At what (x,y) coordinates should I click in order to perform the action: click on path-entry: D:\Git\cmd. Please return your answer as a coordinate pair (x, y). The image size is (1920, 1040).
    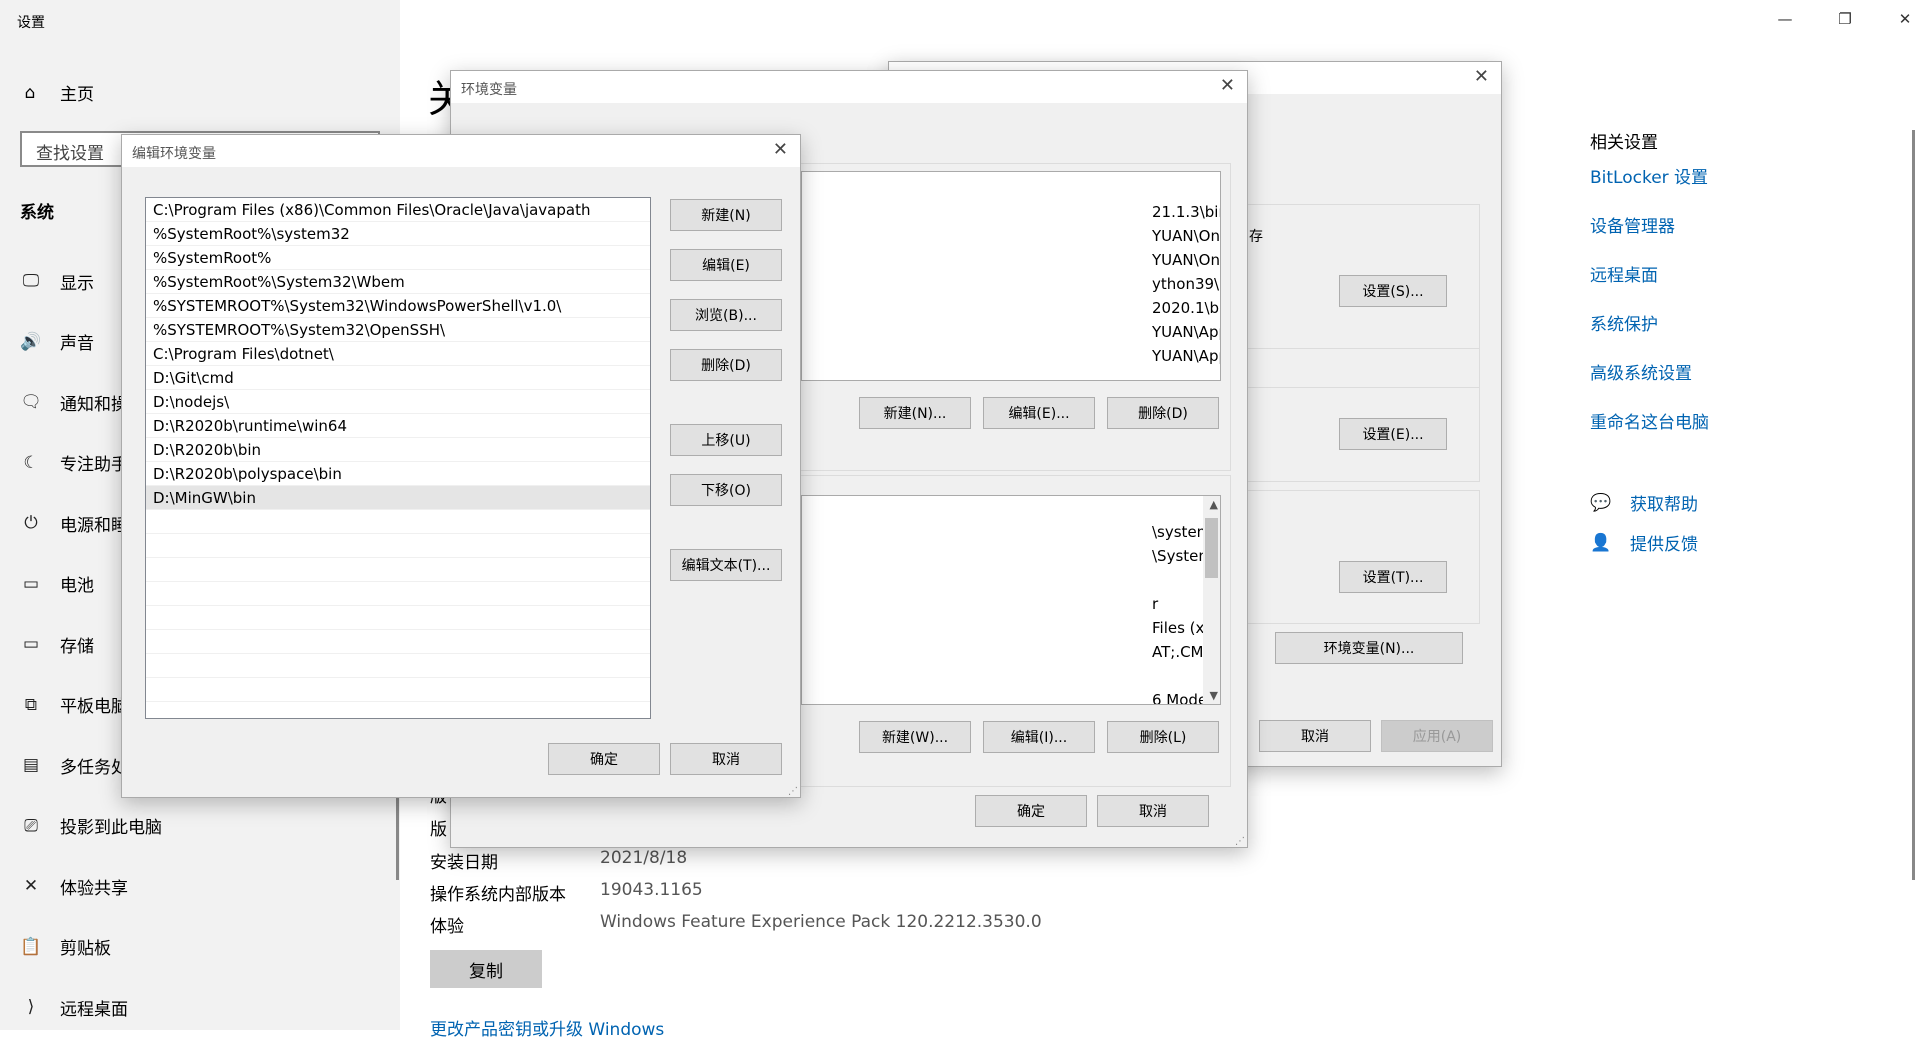
    Looking at the image, I should click on (398, 378).